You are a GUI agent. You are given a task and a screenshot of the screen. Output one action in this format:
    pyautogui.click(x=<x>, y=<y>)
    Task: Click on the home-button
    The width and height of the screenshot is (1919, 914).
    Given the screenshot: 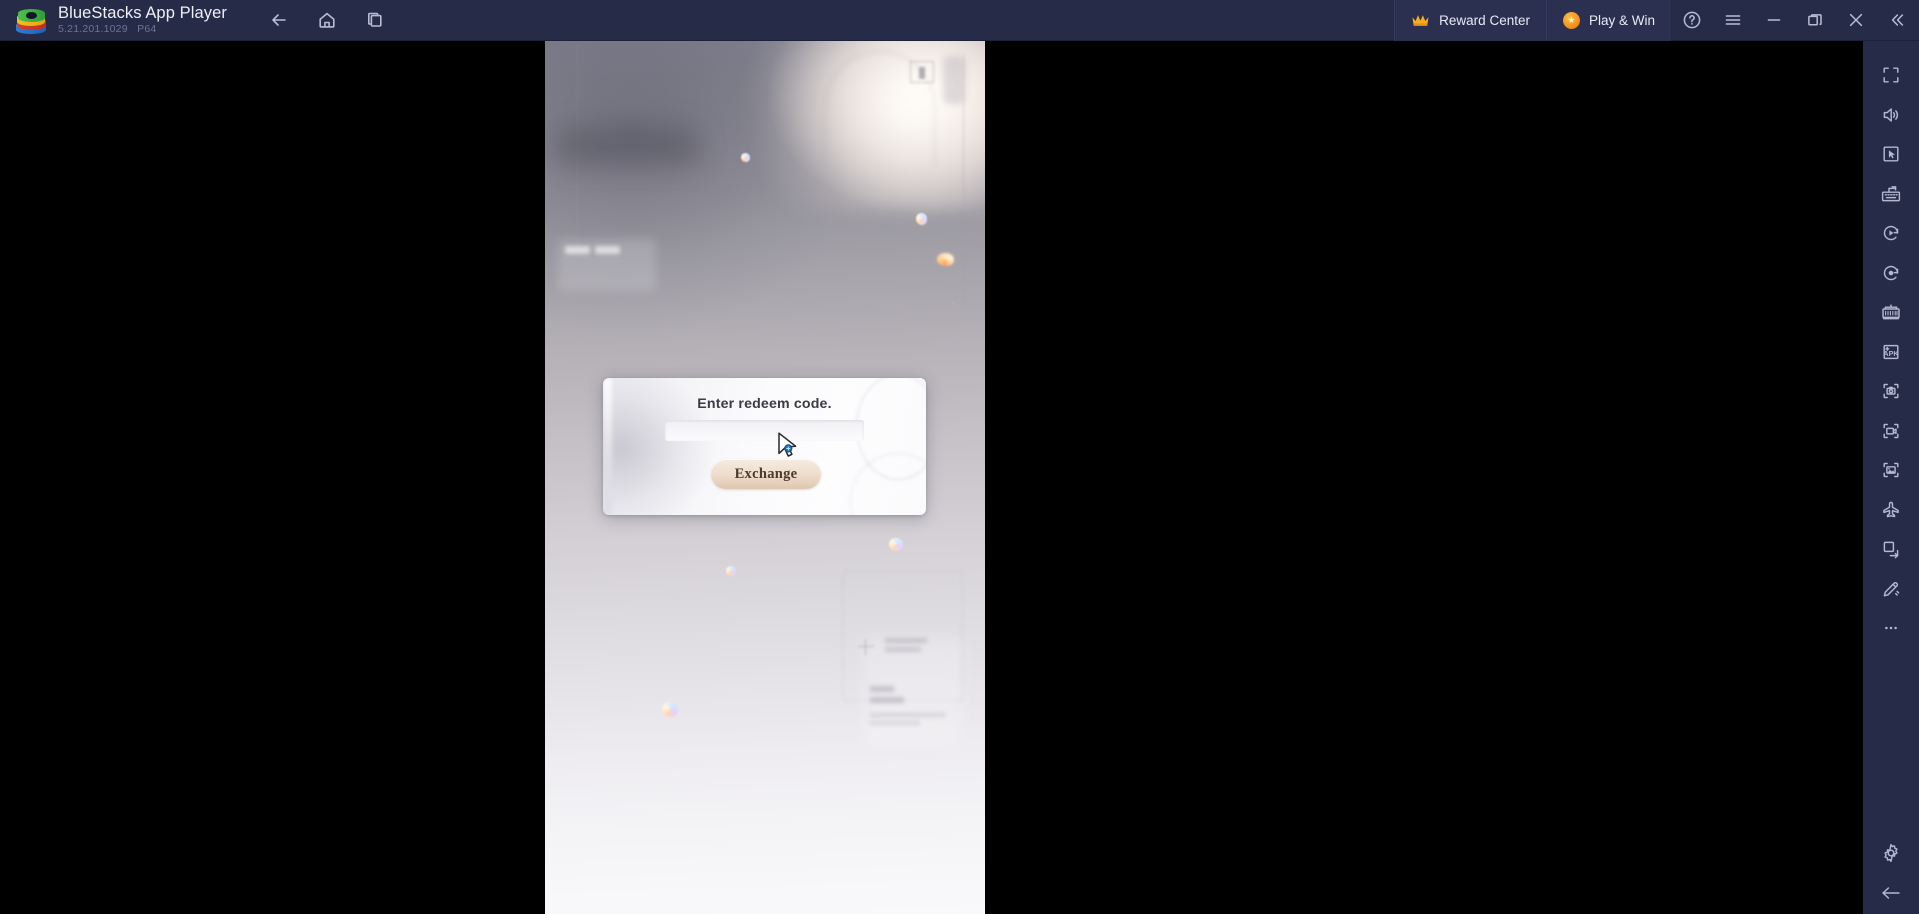 What is the action you would take?
    pyautogui.click(x=327, y=20)
    